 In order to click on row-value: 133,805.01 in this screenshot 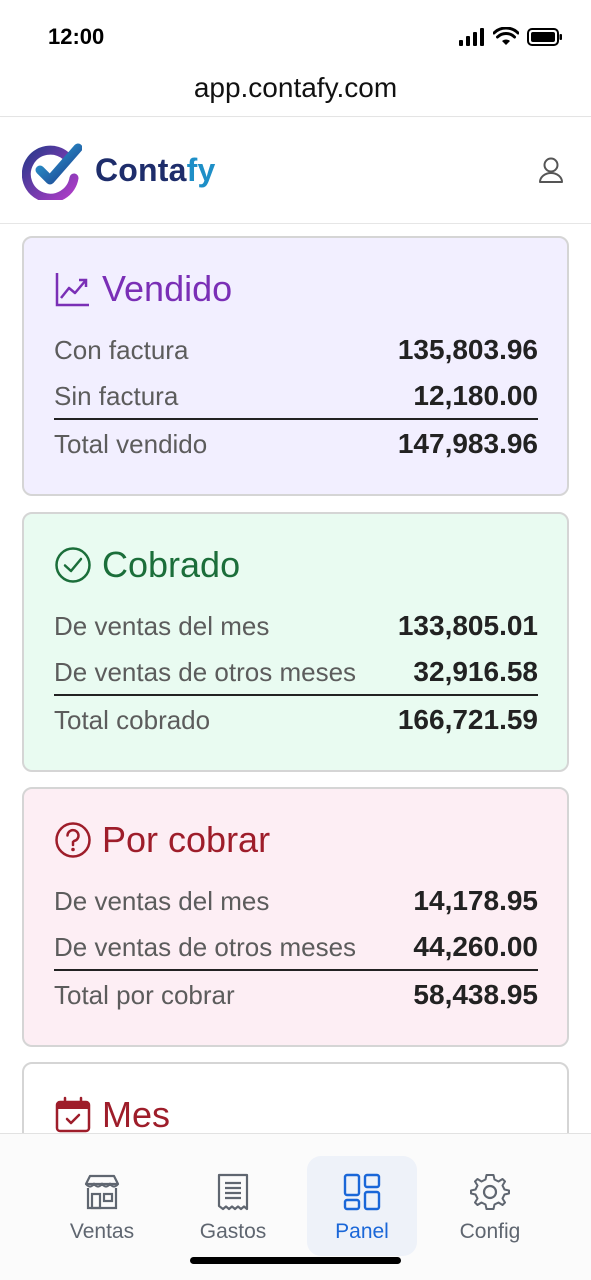, I will do `click(467, 625)`.